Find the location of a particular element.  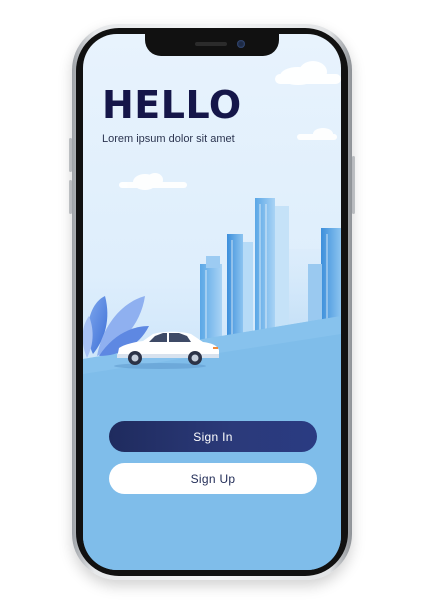

cloud-right is located at coordinates (317, 134).